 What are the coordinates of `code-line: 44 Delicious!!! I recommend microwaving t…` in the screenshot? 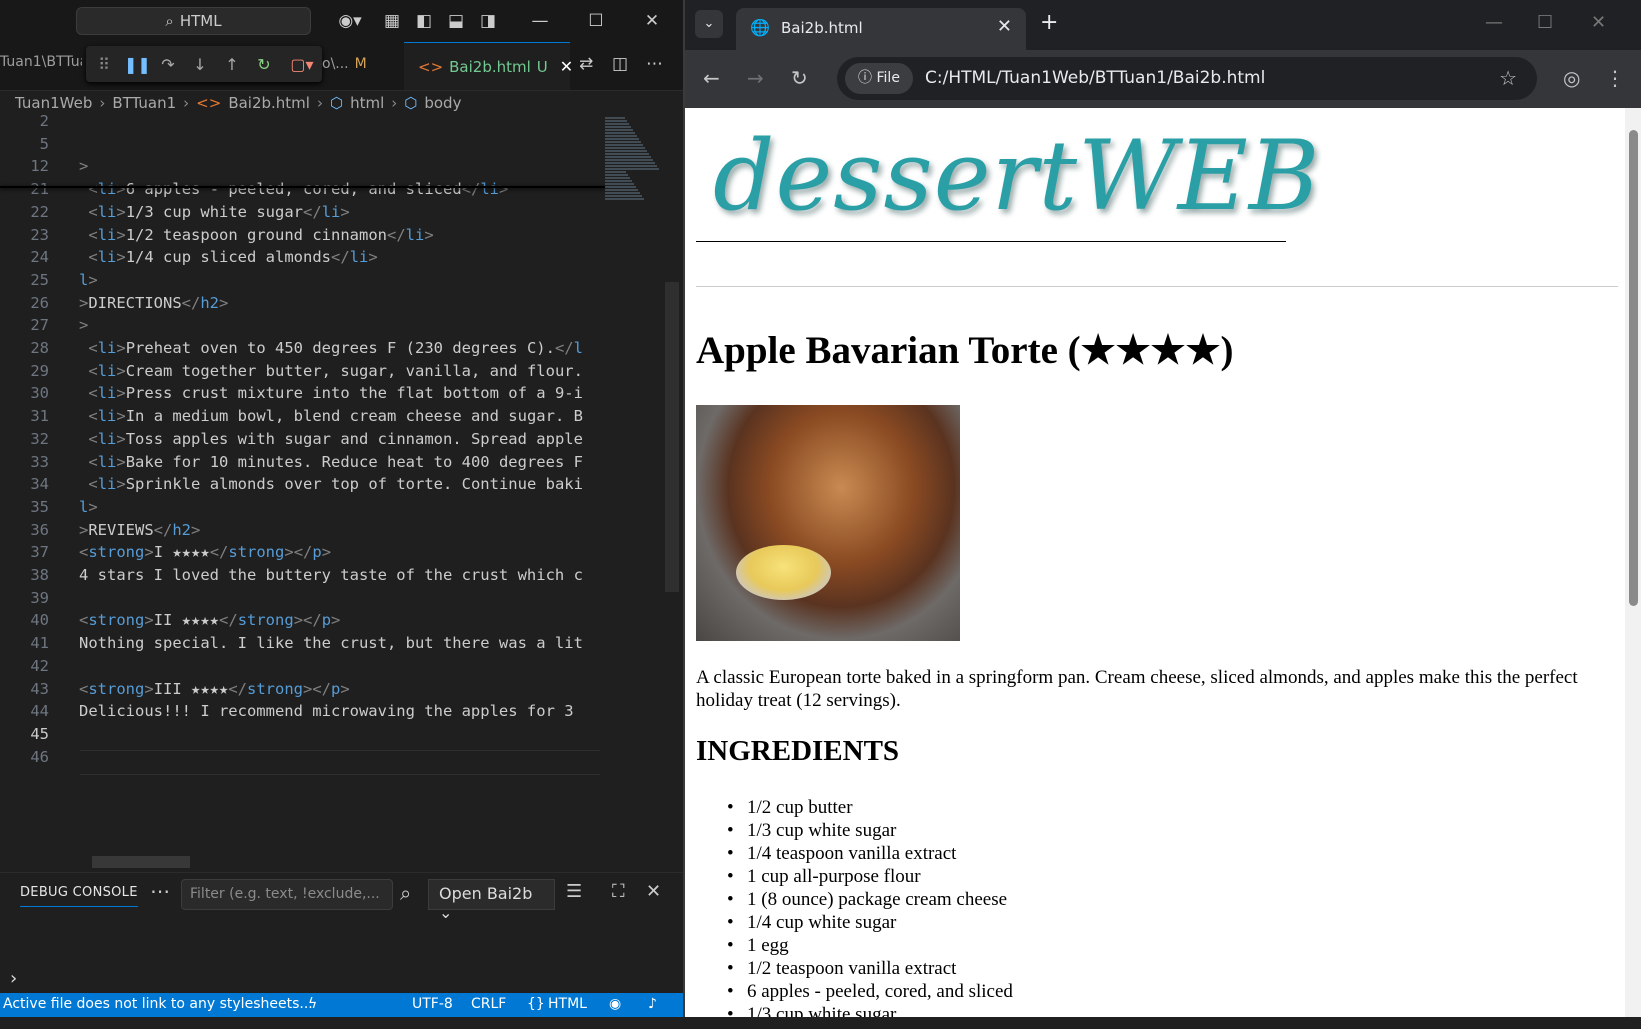 It's located at (300, 711).